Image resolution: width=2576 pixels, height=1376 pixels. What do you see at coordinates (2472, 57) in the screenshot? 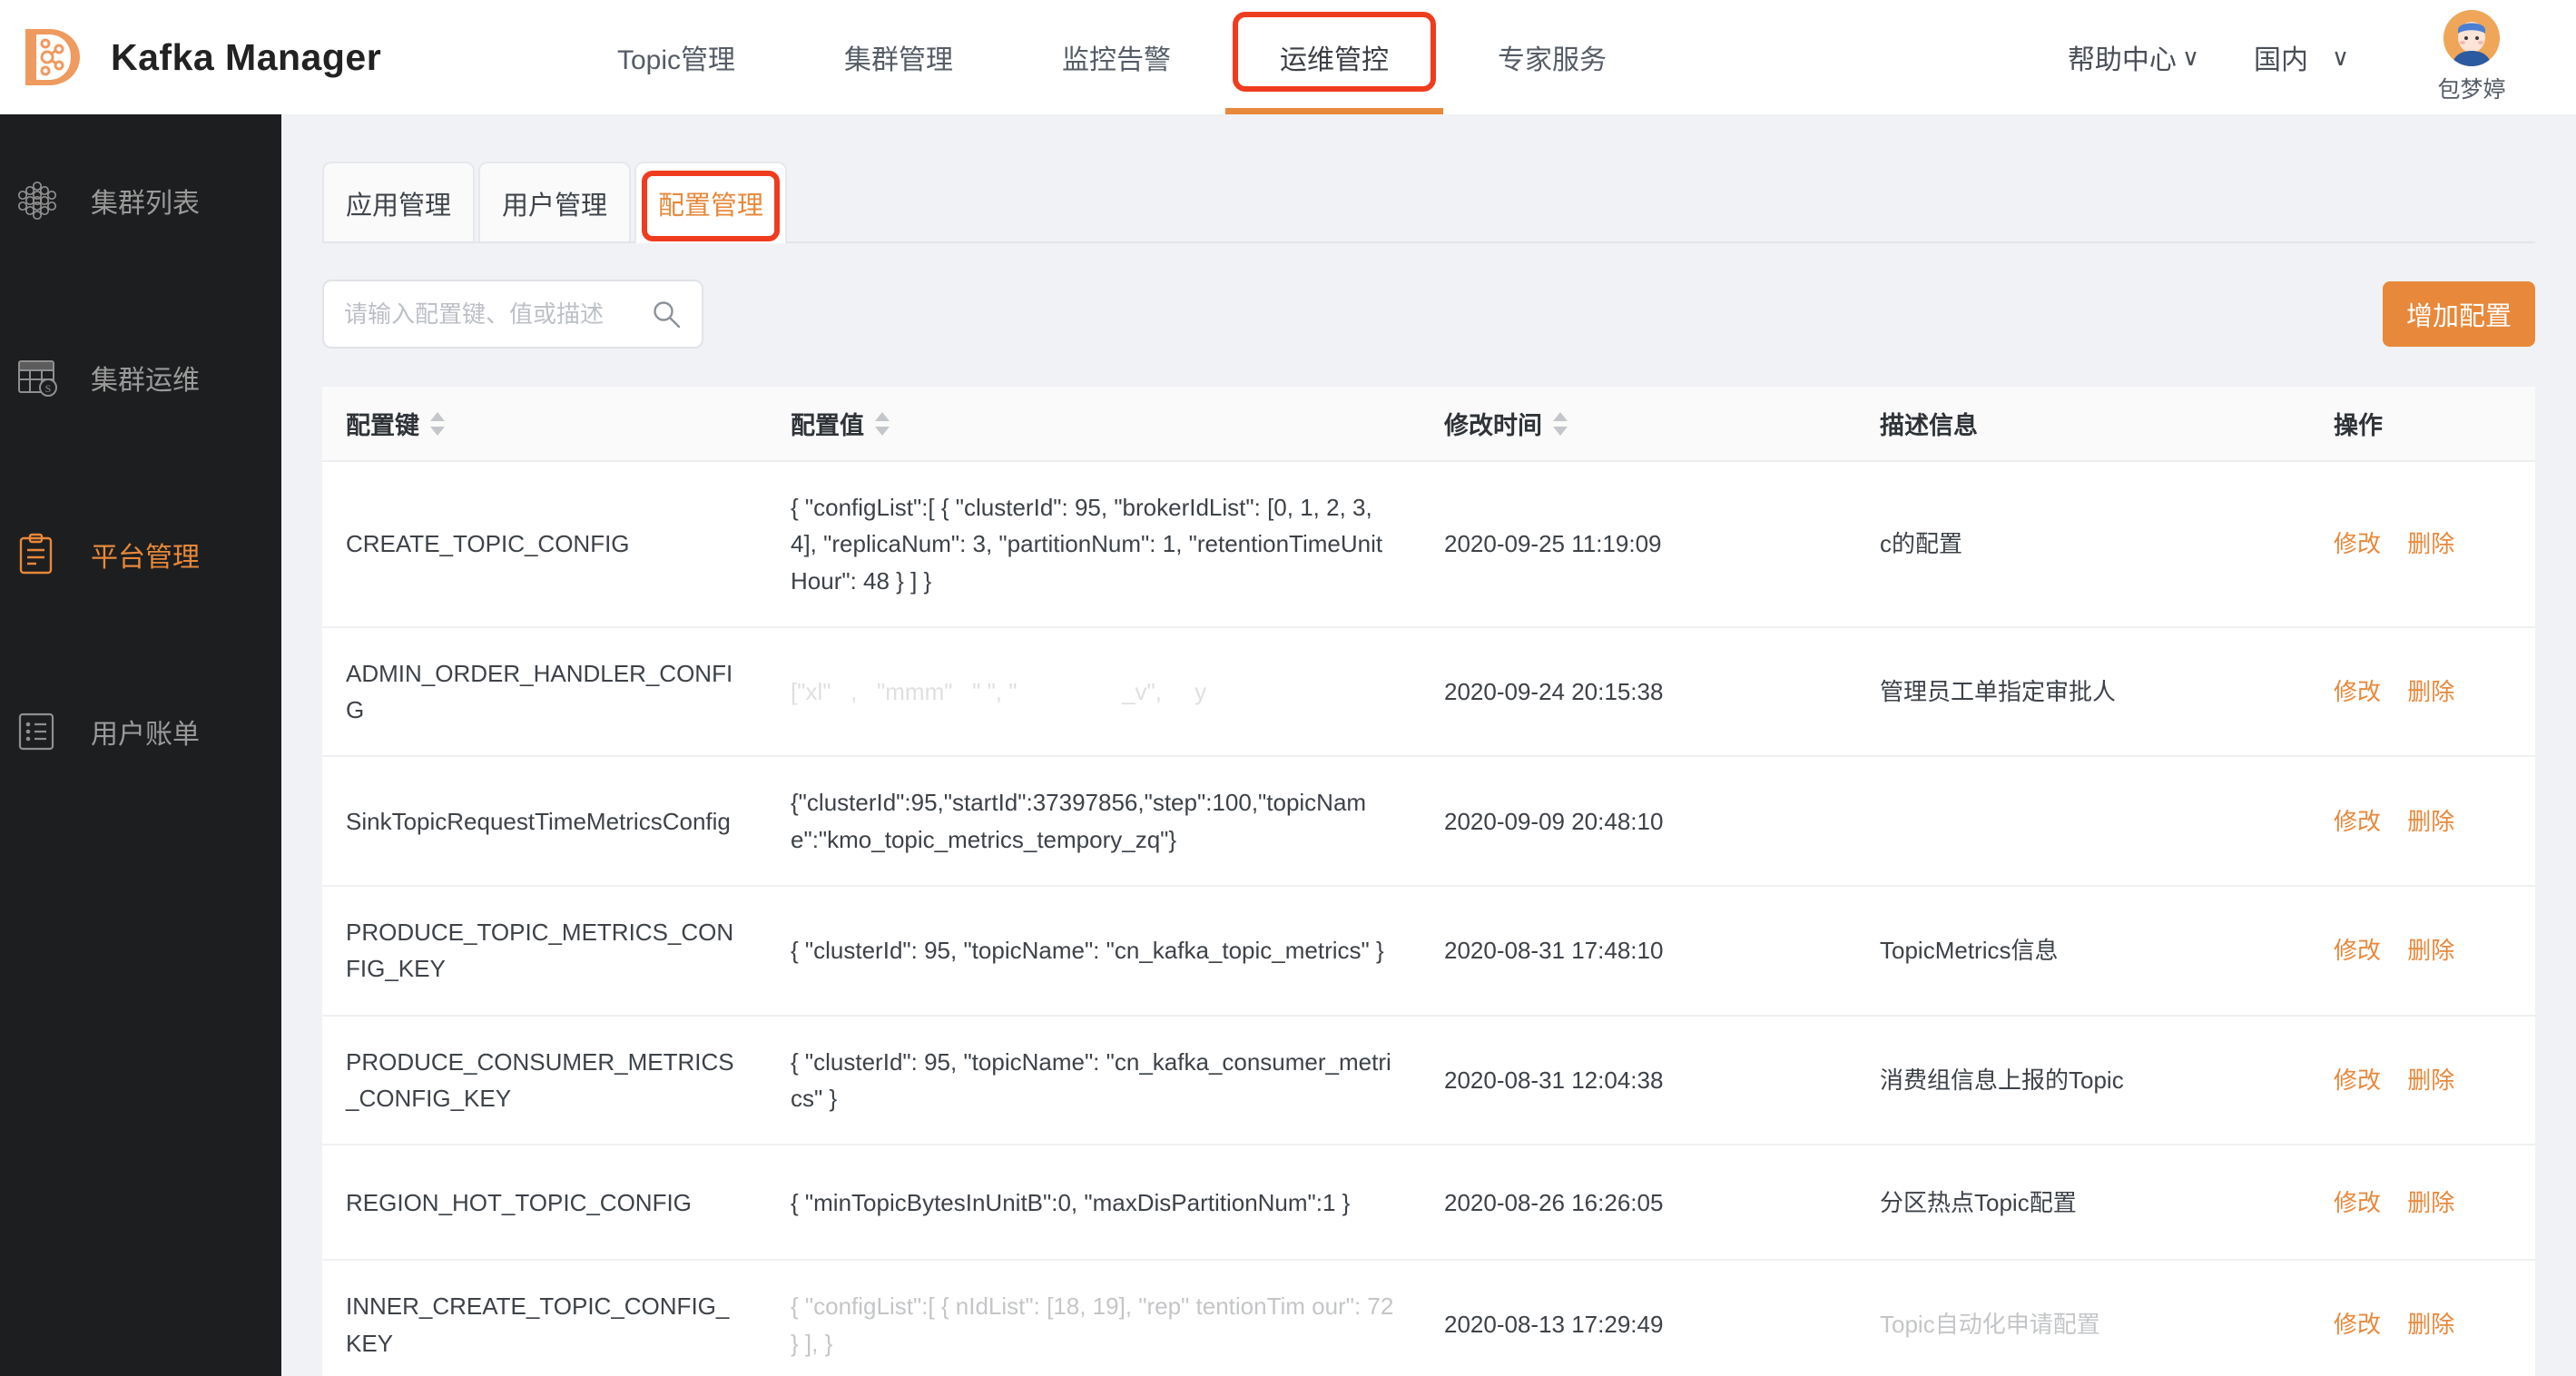
I see `user-menu: 包梦婷` at bounding box center [2472, 57].